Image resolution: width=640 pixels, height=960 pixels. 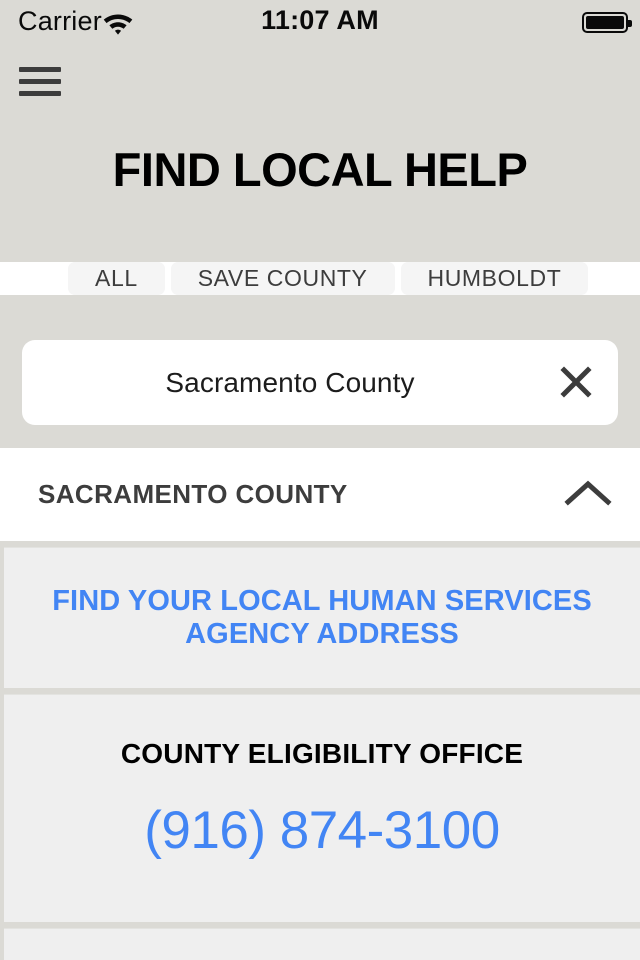 What do you see at coordinates (193, 494) in the screenshot?
I see `county-accordion-title: SACRAMENTO COUNTY` at bounding box center [193, 494].